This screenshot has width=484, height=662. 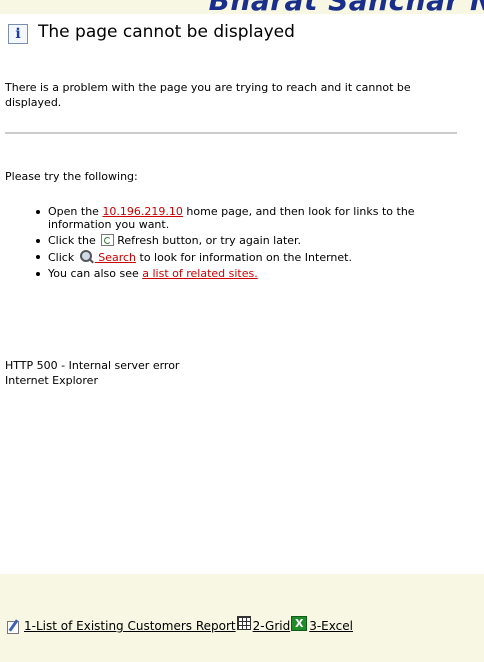 I want to click on excel-link: 3-Excel, so click(x=331, y=626).